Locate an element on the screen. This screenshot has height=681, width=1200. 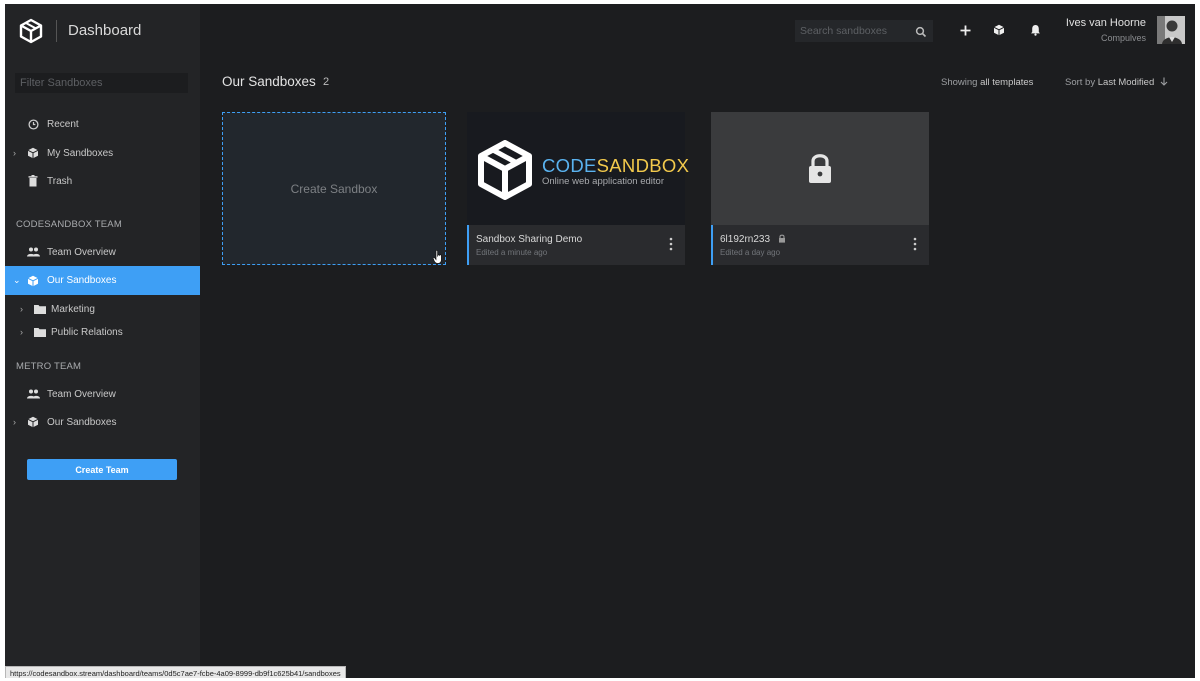
sidebar-item-trash: Trash is located at coordinates (102, 181).